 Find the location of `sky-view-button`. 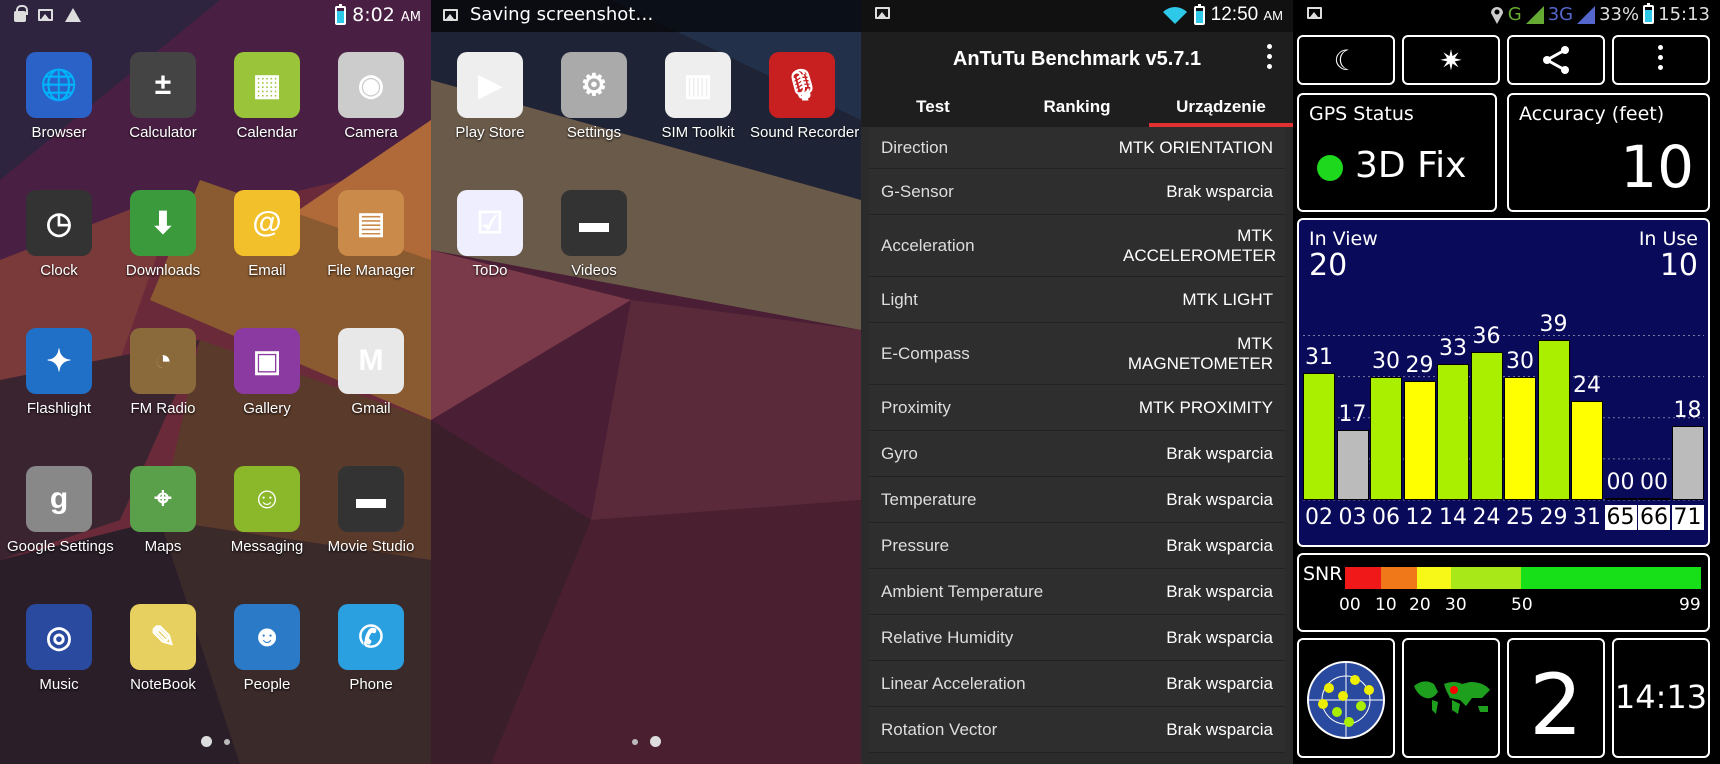

sky-view-button is located at coordinates (1346, 698).